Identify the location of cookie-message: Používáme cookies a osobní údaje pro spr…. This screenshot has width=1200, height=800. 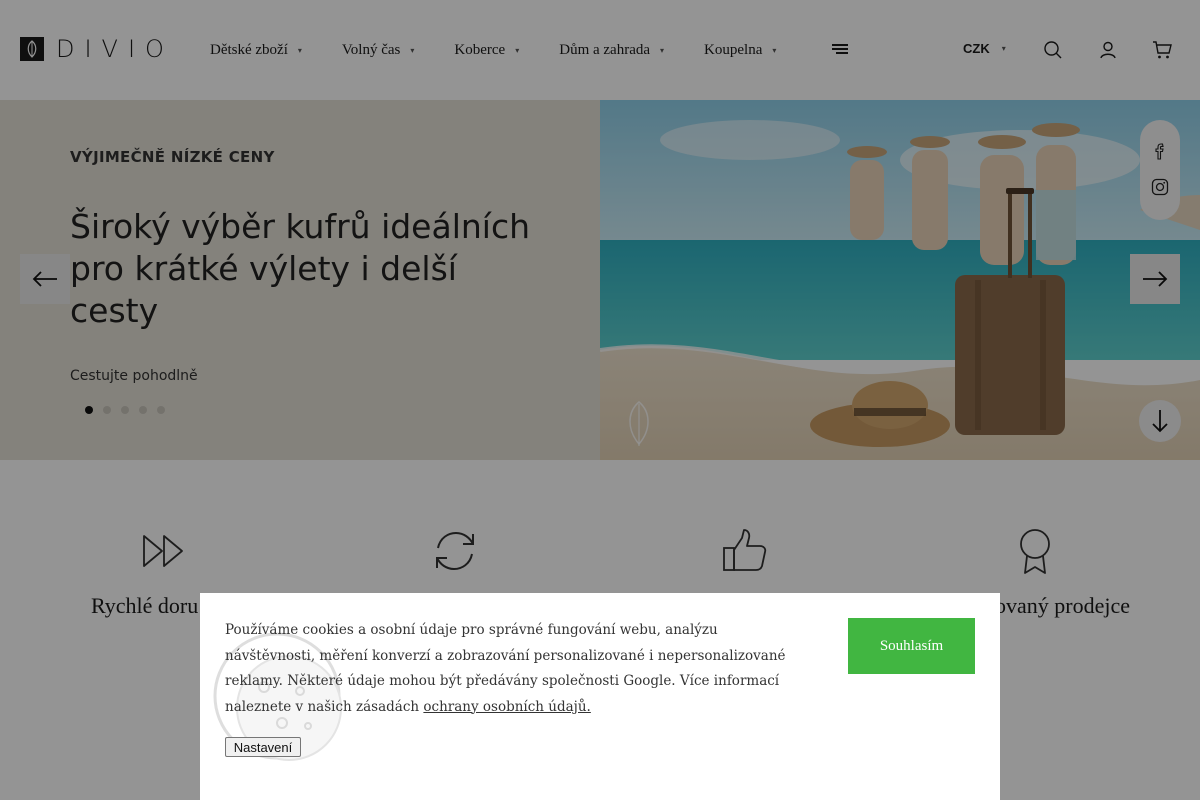
(510, 669).